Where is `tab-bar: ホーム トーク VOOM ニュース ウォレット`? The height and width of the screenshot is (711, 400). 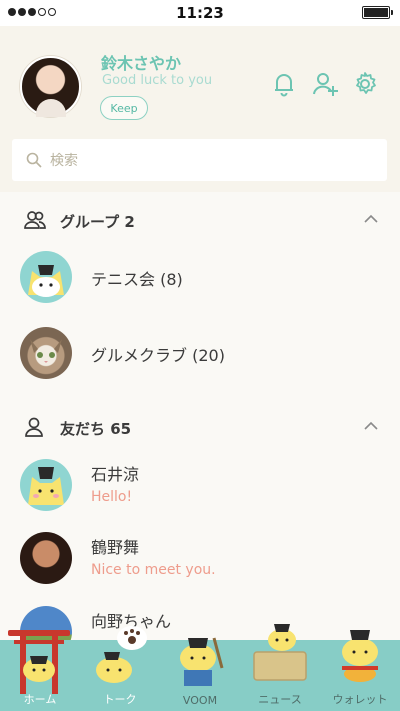 tab-bar: ホーム トーク VOOM ニュース ウォレット is located at coordinates (200, 667).